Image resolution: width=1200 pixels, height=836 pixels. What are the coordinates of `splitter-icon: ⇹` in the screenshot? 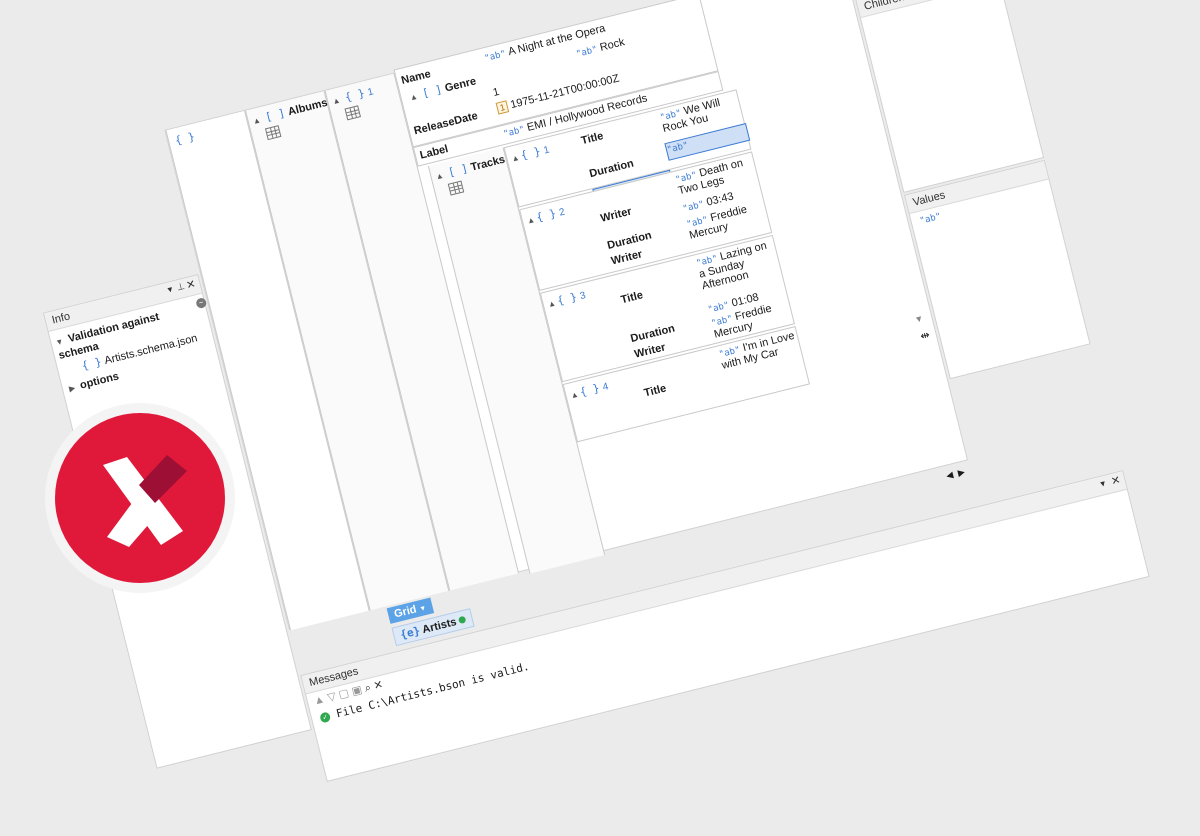 It's located at (925, 335).